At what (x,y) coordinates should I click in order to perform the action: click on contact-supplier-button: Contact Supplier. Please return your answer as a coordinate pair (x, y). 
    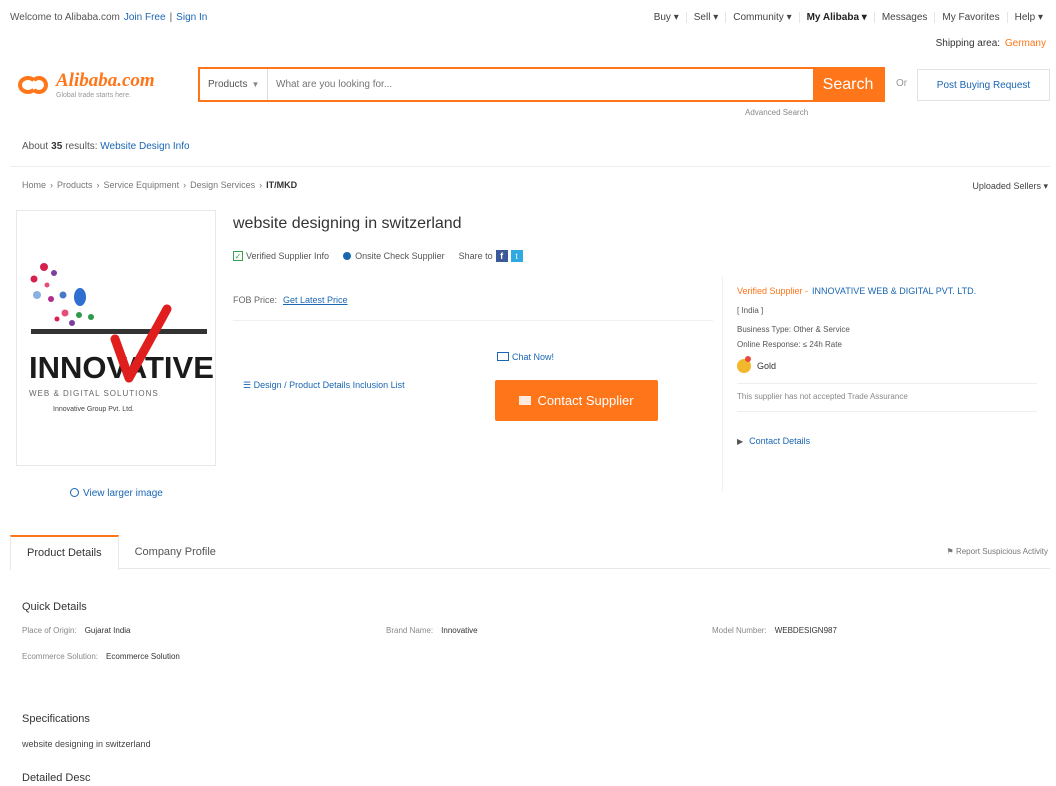
    Looking at the image, I should click on (576, 400).